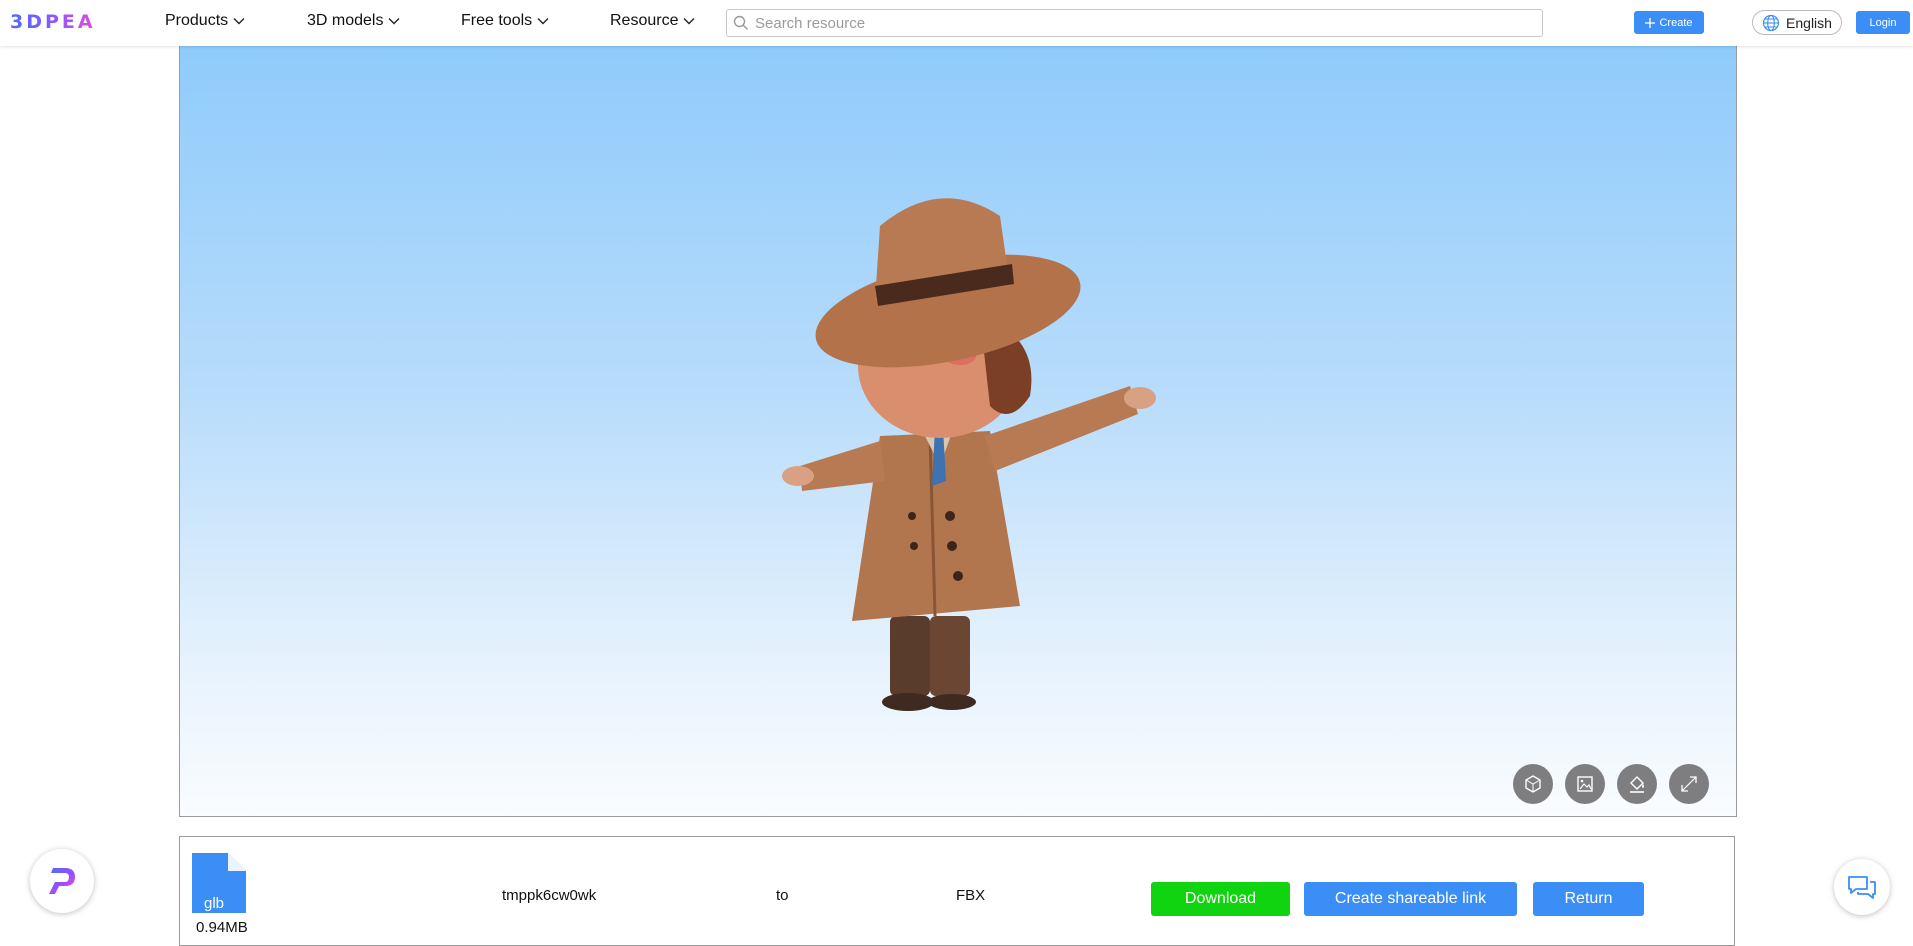  I want to click on paint-bucket-button, so click(1637, 784).